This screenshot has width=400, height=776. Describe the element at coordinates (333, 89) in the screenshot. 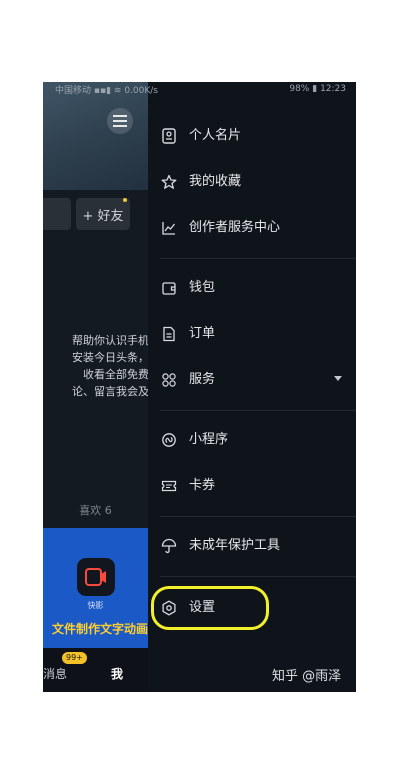

I see `clock: 12:23` at that location.